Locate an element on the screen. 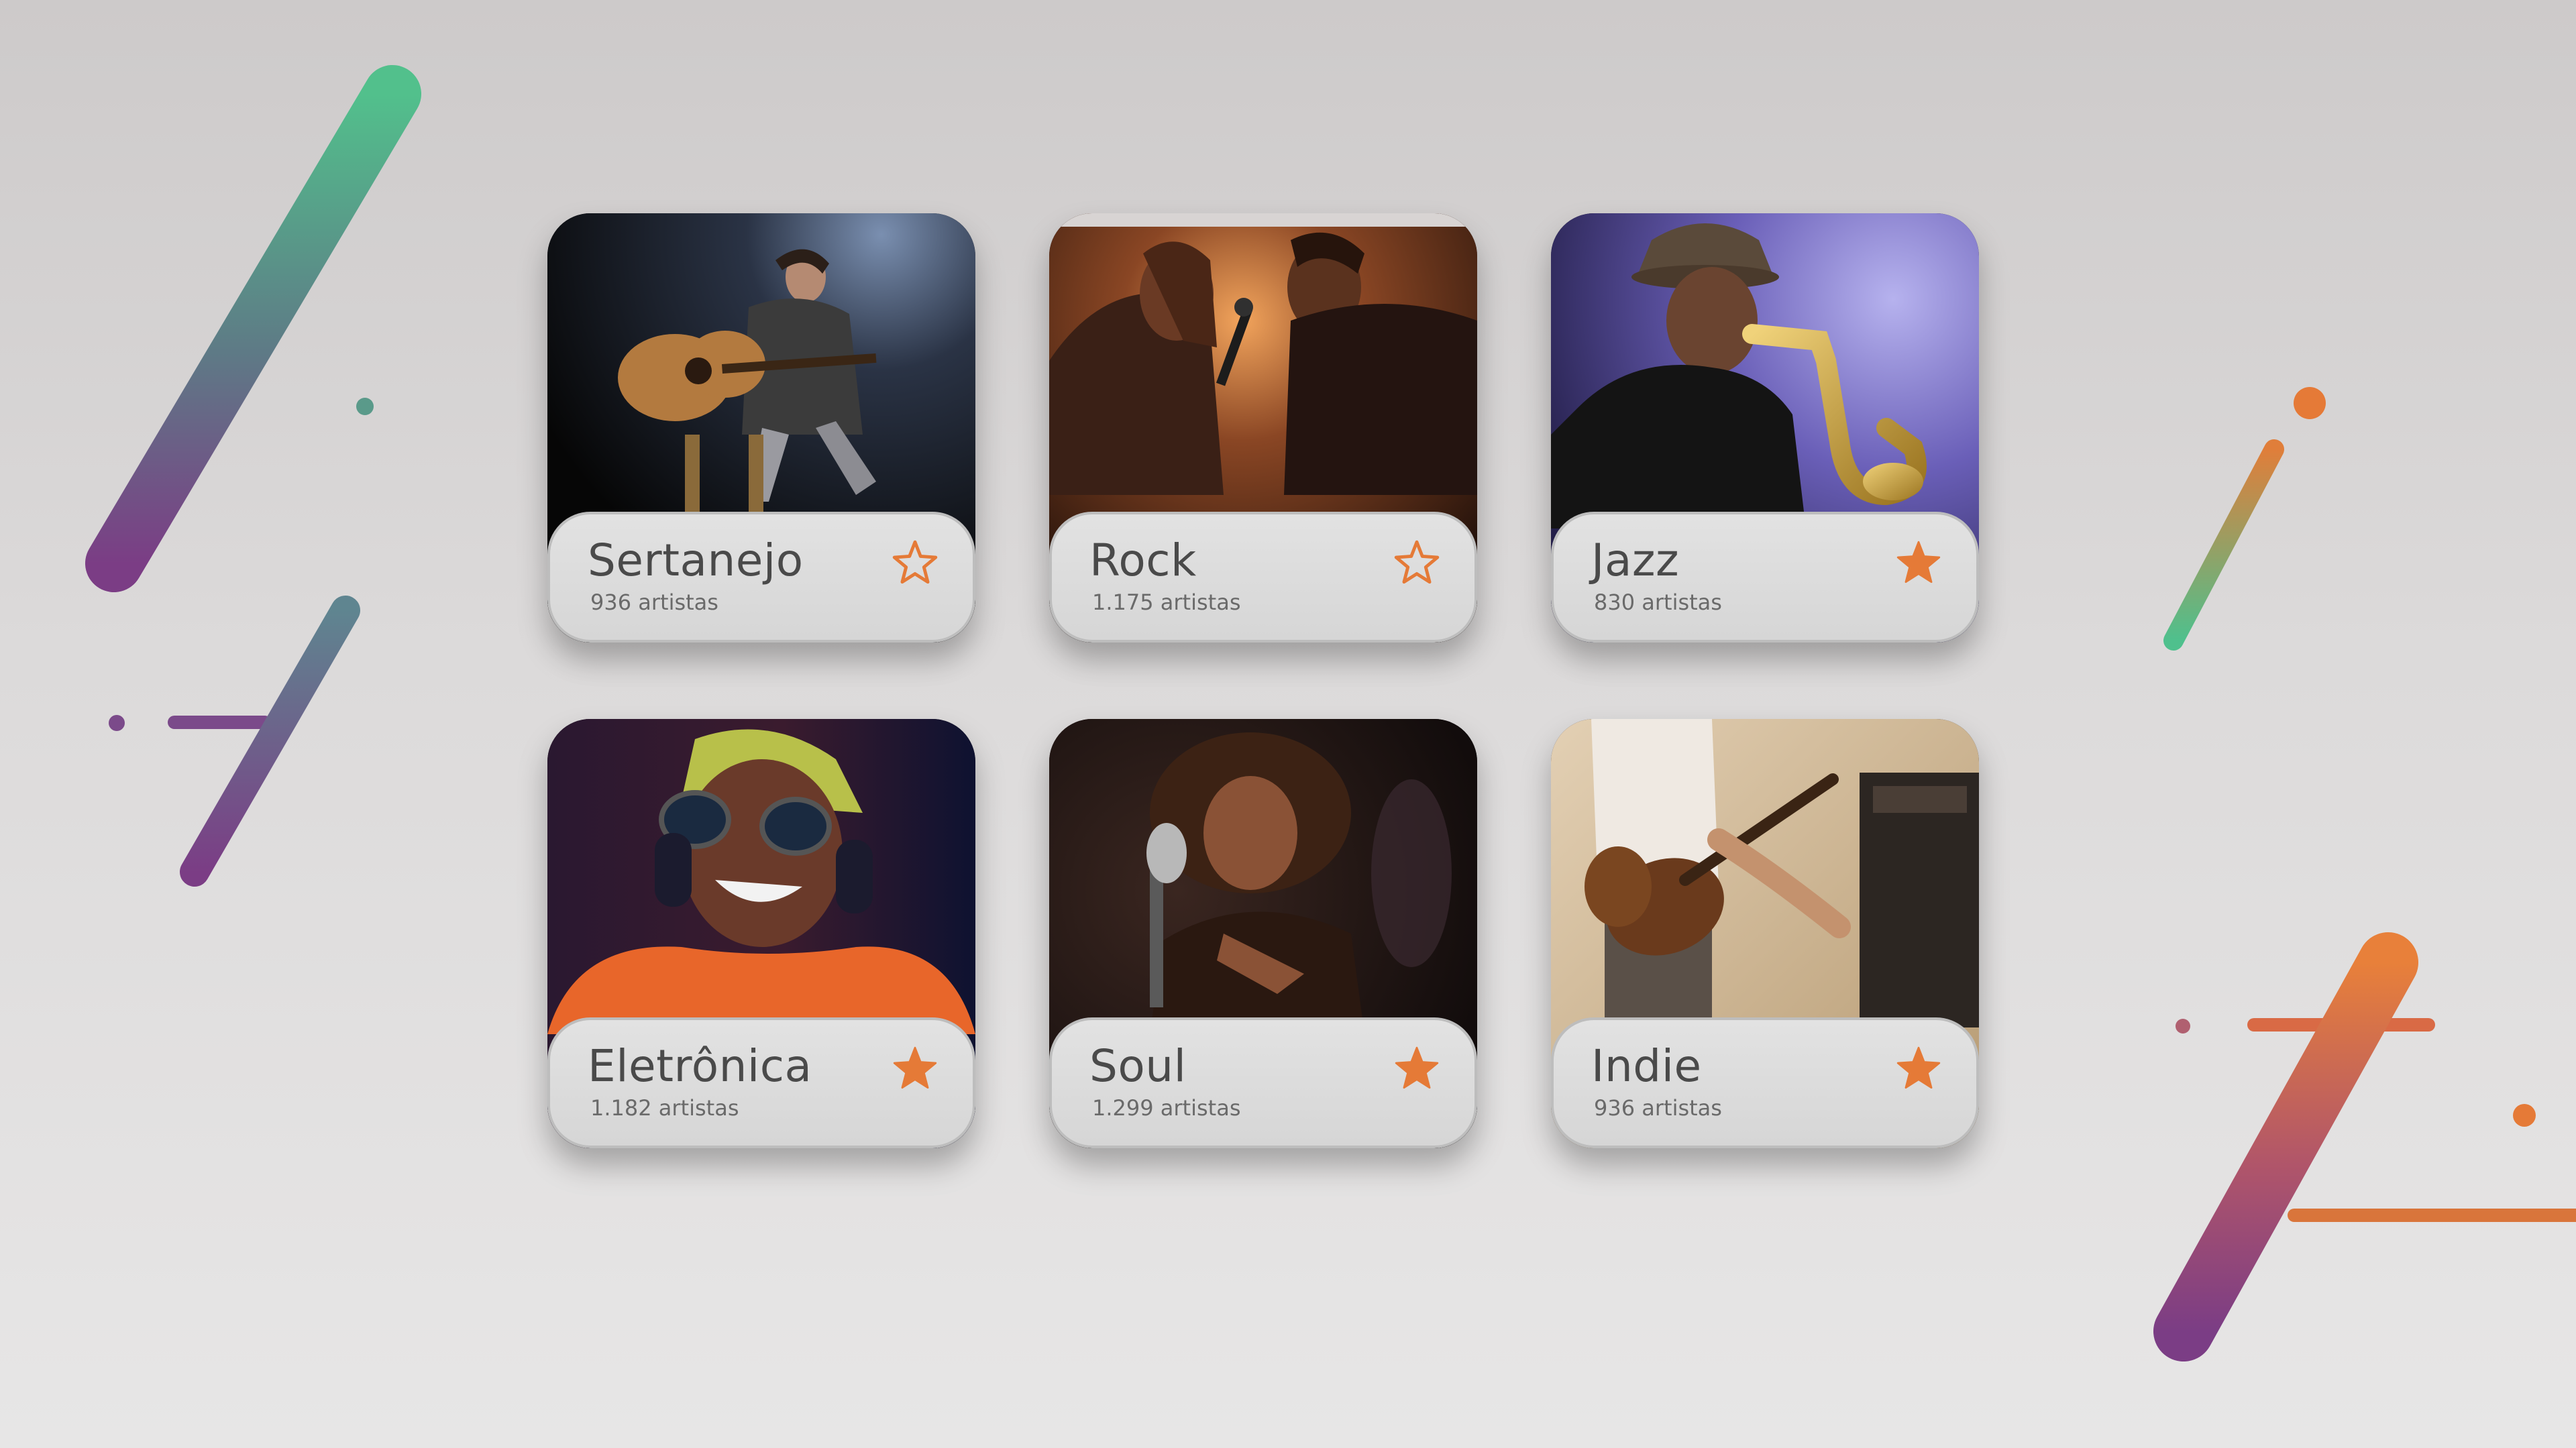  genre-card-rock: Rock 1.175 artistas is located at coordinates (1263, 428).